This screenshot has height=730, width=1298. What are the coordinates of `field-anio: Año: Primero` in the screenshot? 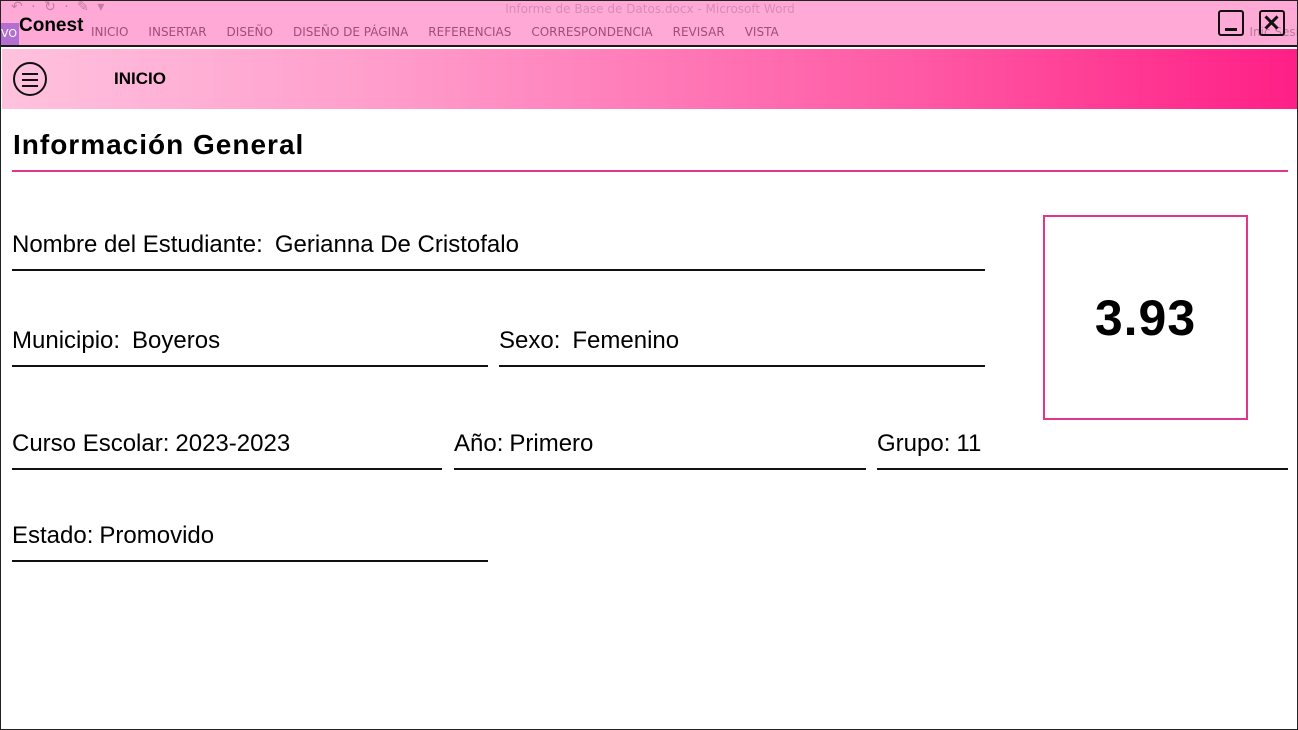 It's located at (660, 450).